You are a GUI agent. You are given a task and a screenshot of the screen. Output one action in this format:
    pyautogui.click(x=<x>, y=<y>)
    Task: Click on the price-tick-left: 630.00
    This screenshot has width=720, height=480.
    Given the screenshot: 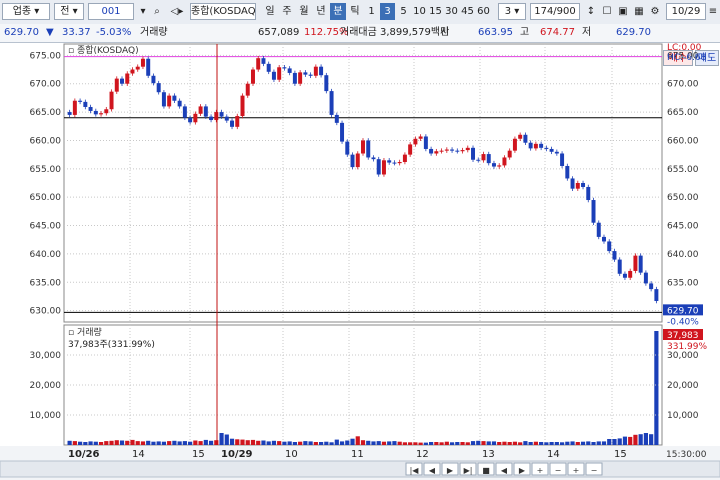 What is the action you would take?
    pyautogui.click(x=46, y=312)
    